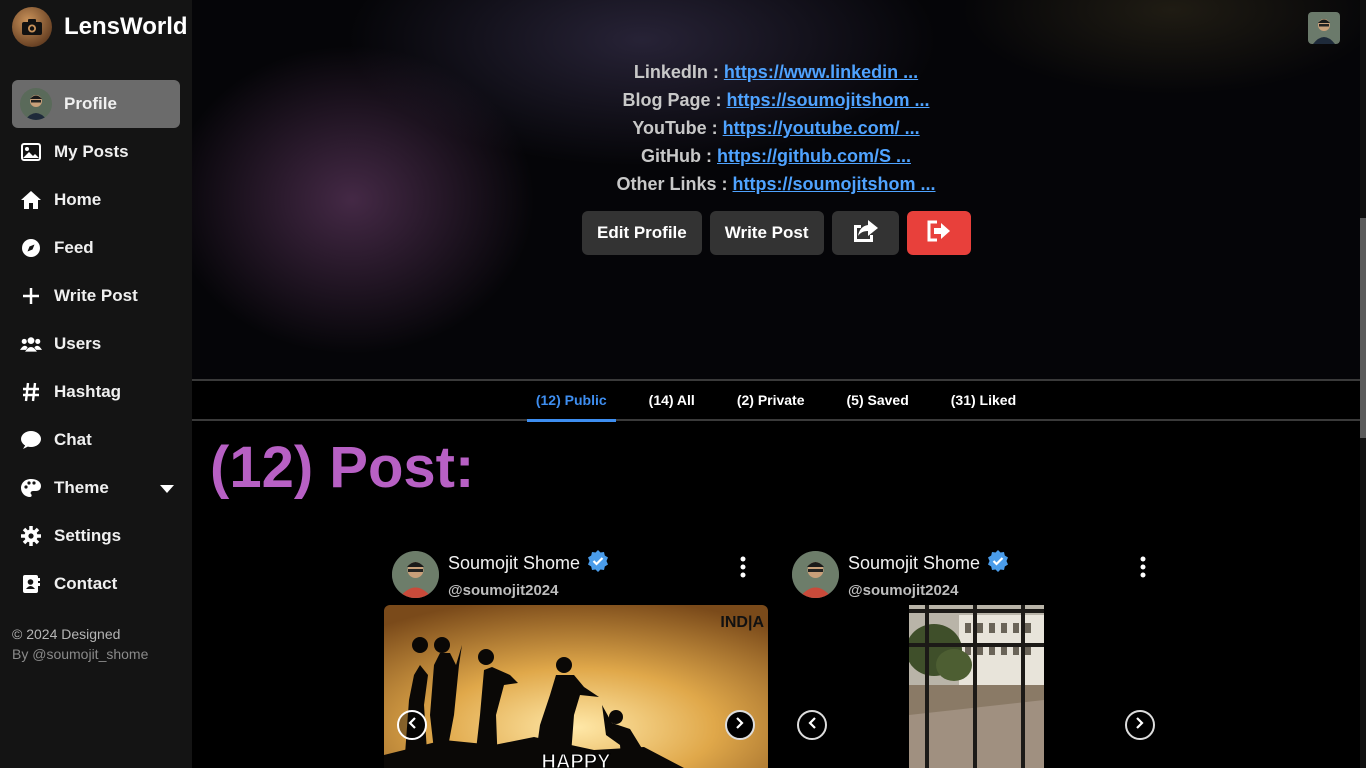 Image resolution: width=1366 pixels, height=768 pixels. Describe the element at coordinates (90, 103) in the screenshot. I see `sidebar-item-label: Profile` at that location.